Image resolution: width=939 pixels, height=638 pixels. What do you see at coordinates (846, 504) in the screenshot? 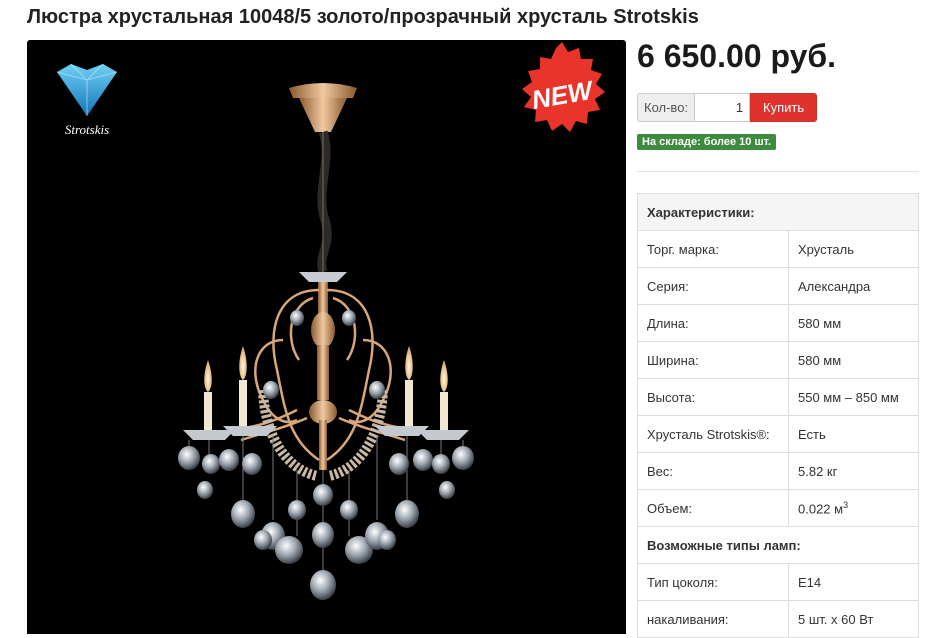
I see `spec-value-sup: 3` at bounding box center [846, 504].